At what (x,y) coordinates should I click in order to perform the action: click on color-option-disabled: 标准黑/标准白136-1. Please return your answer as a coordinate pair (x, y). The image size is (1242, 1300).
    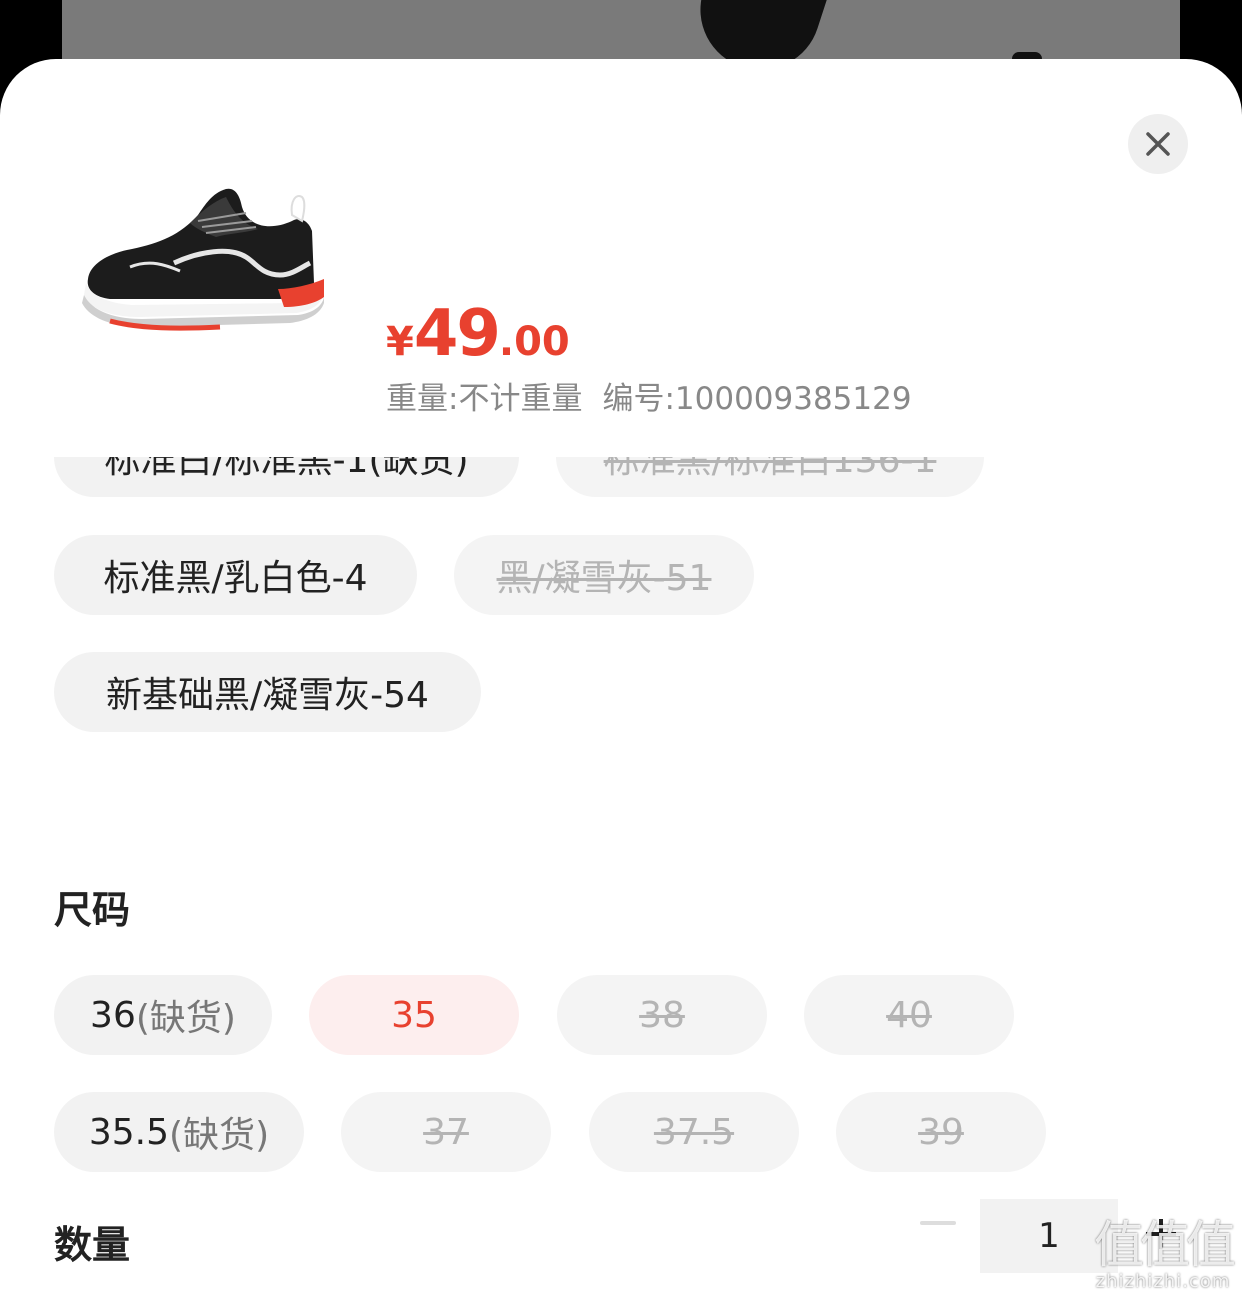
    Looking at the image, I should click on (770, 477).